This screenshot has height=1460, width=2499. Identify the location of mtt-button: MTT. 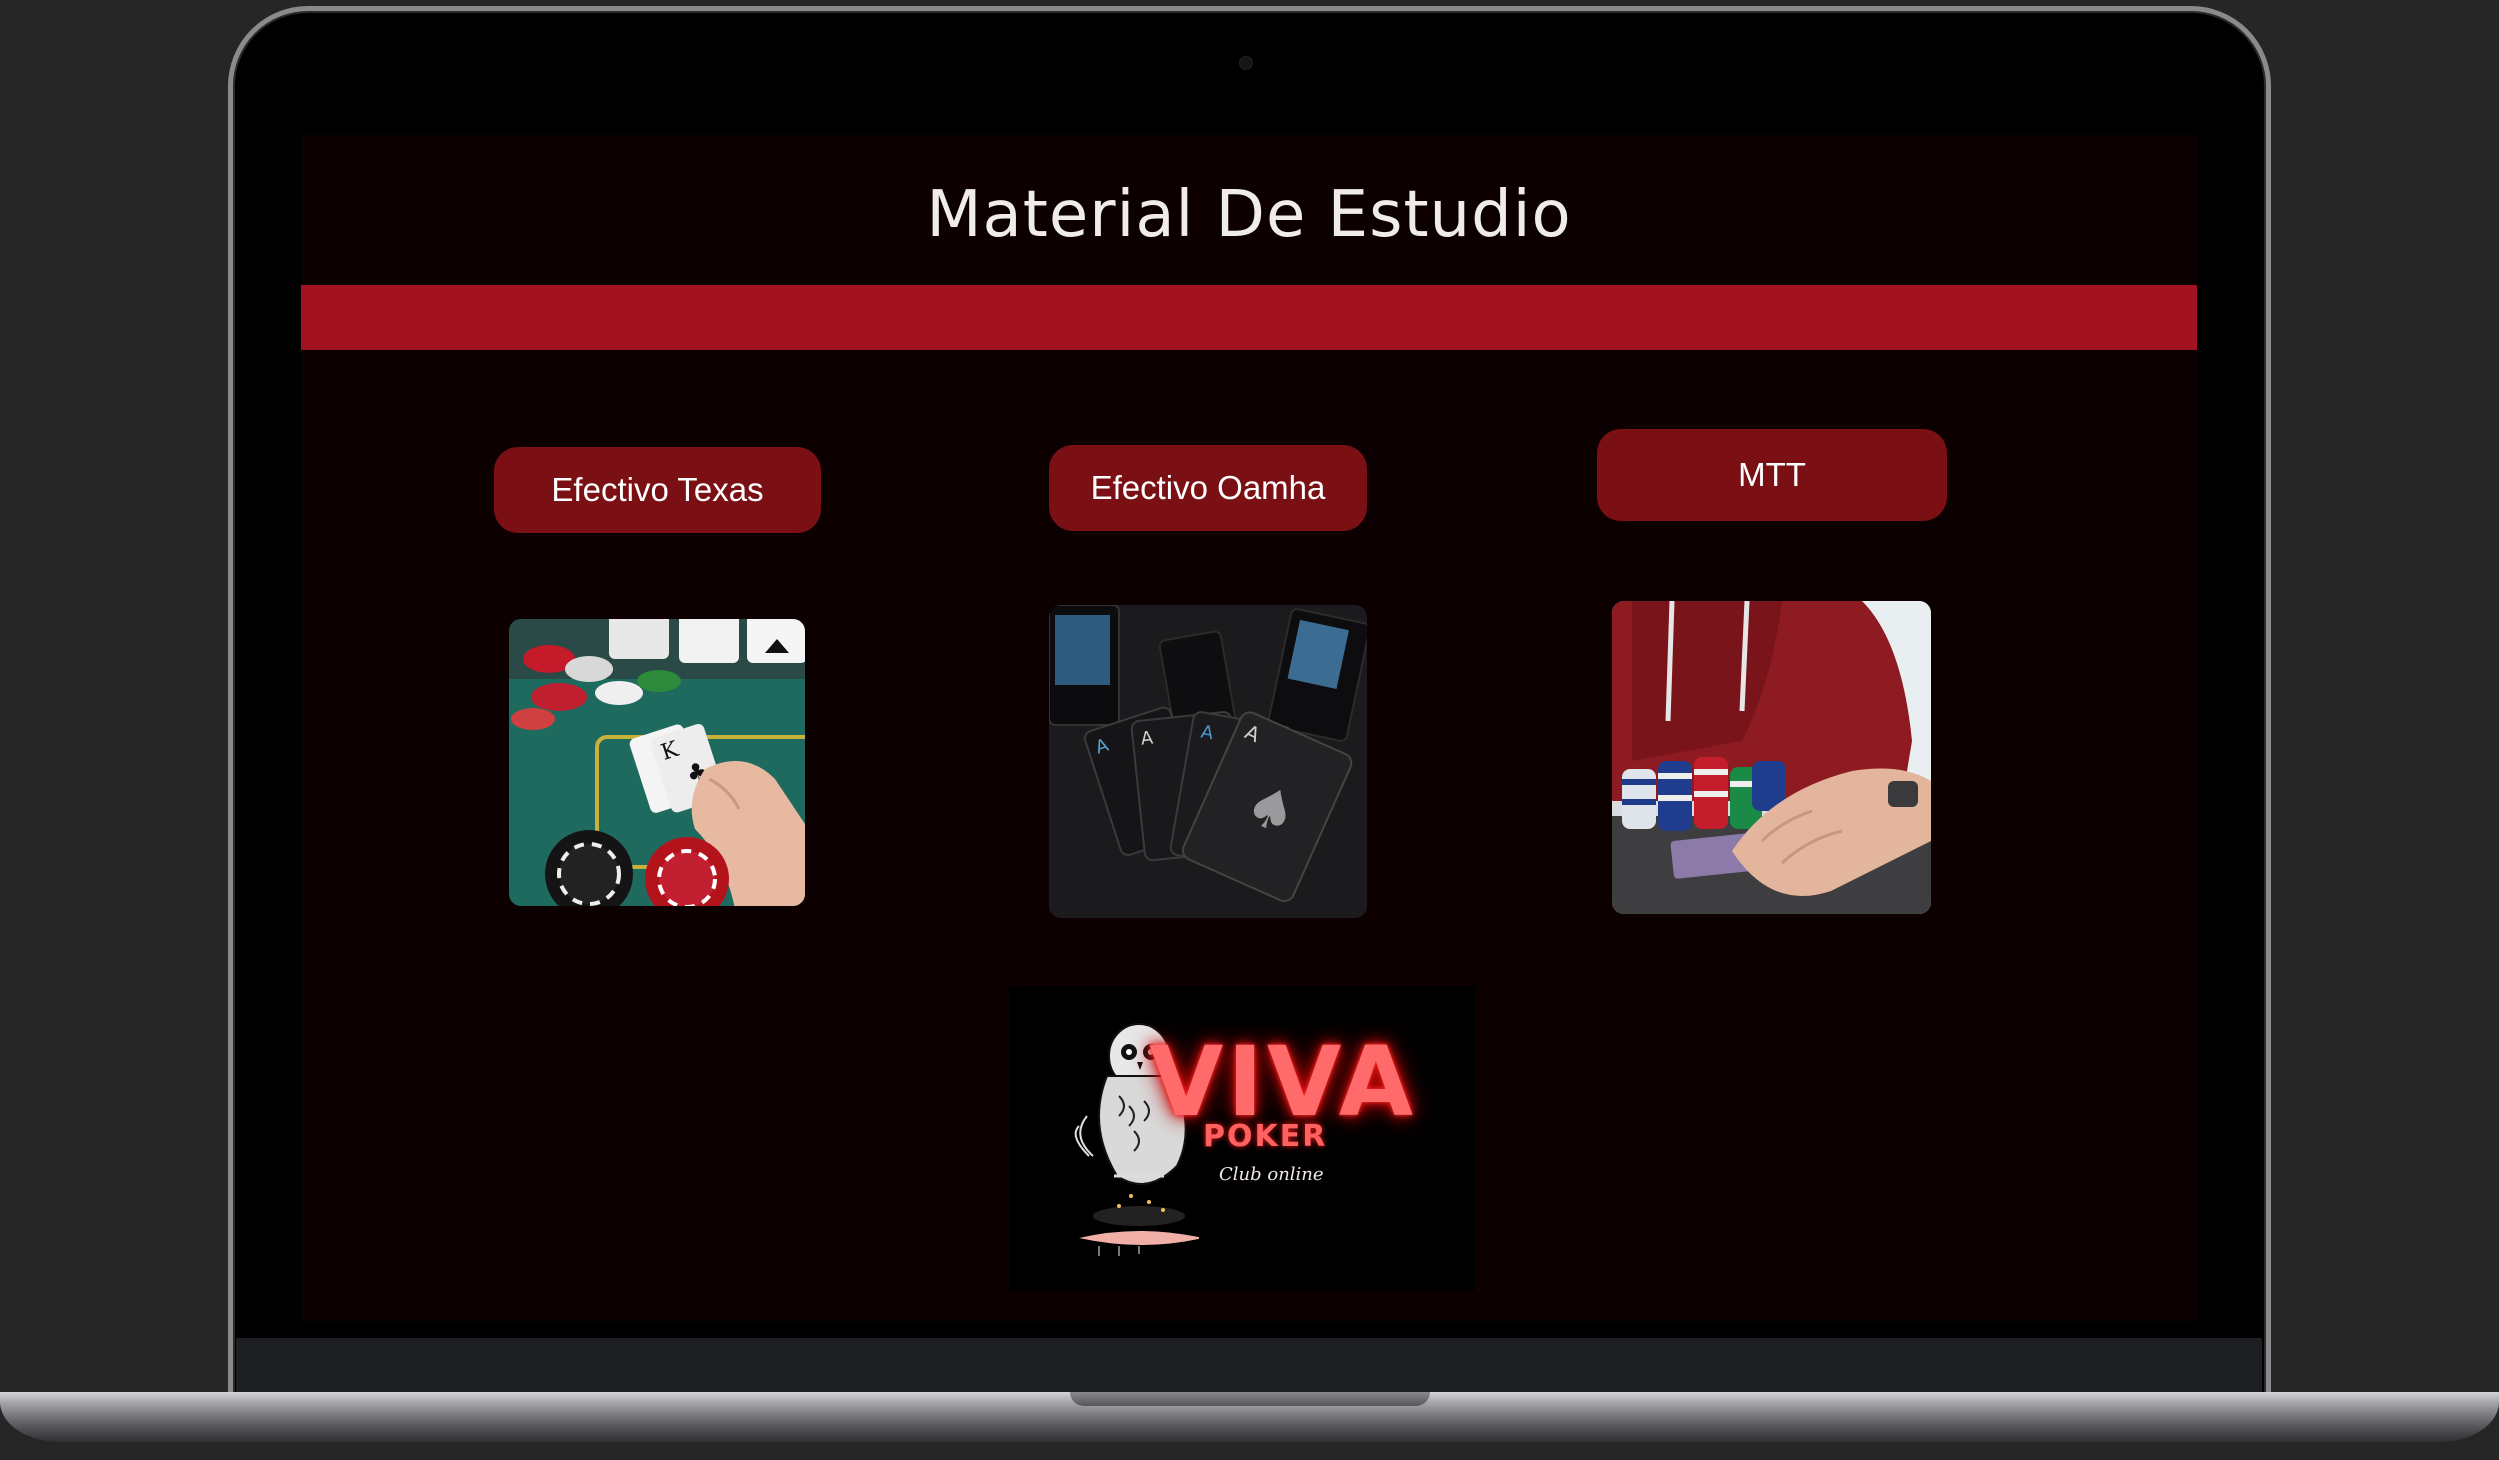
(1772, 475).